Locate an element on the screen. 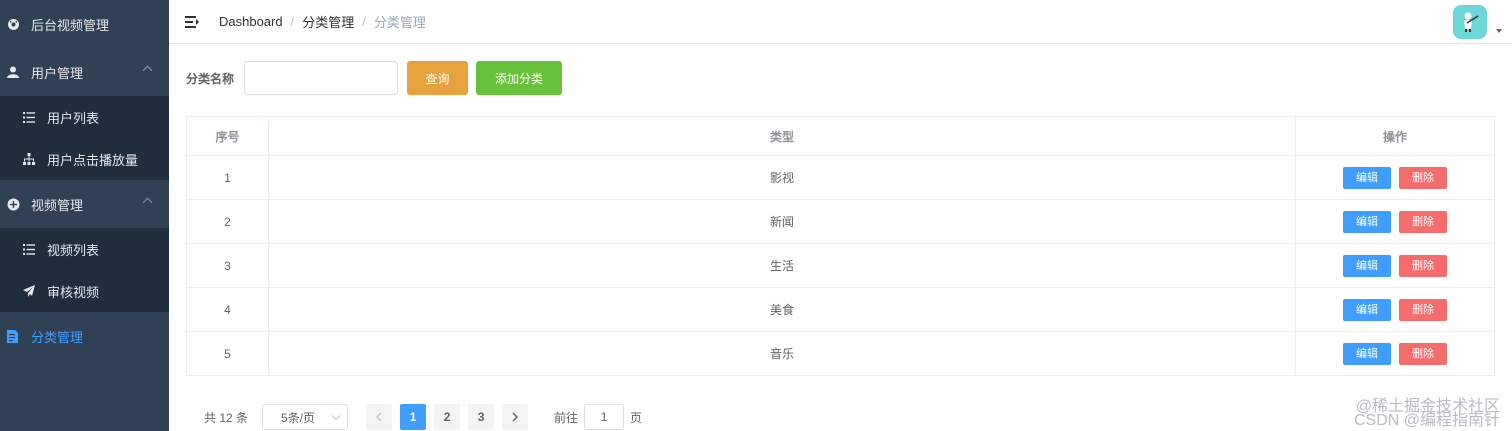 The height and width of the screenshot is (431, 1512). menu-item-video-management: 视频管理 is located at coordinates (84, 204).